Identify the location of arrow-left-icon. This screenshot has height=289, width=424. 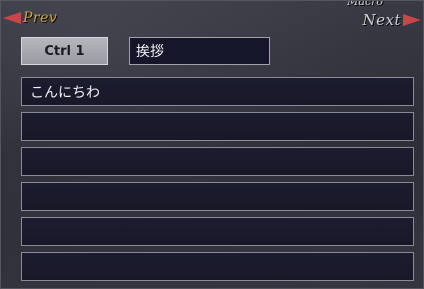
(12, 18).